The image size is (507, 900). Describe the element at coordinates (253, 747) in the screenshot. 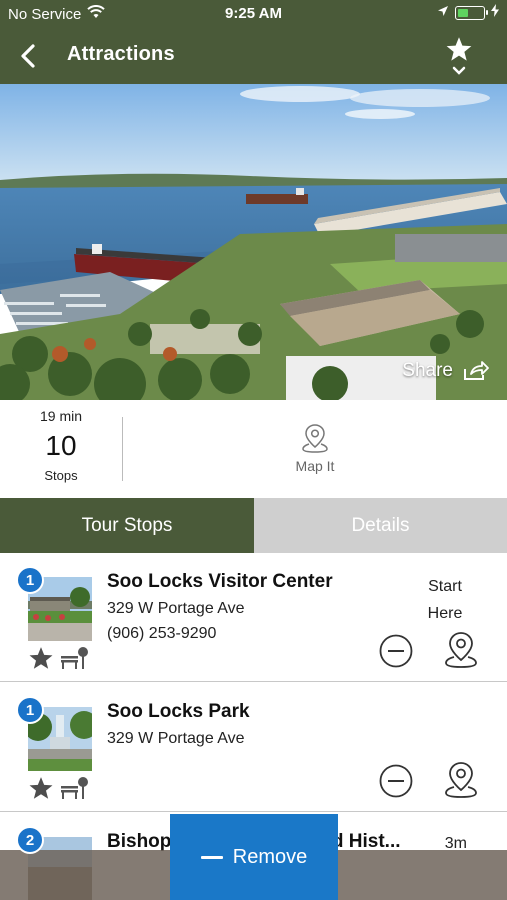

I see `list-item: 1 Soo Locks Park 329 W Portage Ave` at that location.